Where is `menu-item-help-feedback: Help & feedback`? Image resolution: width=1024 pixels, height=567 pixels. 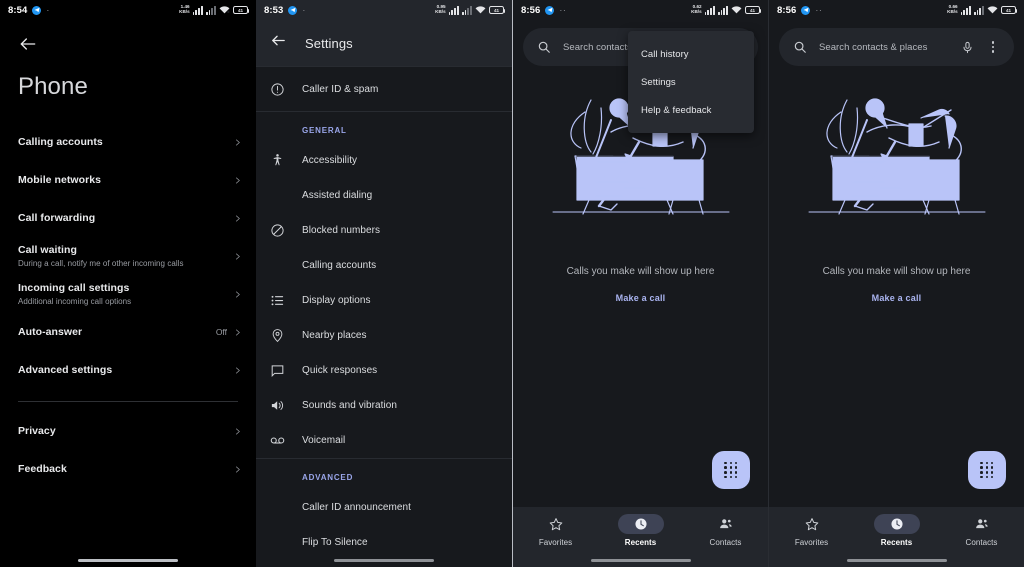
menu-item-help-feedback: Help & feedback is located at coordinates (691, 110).